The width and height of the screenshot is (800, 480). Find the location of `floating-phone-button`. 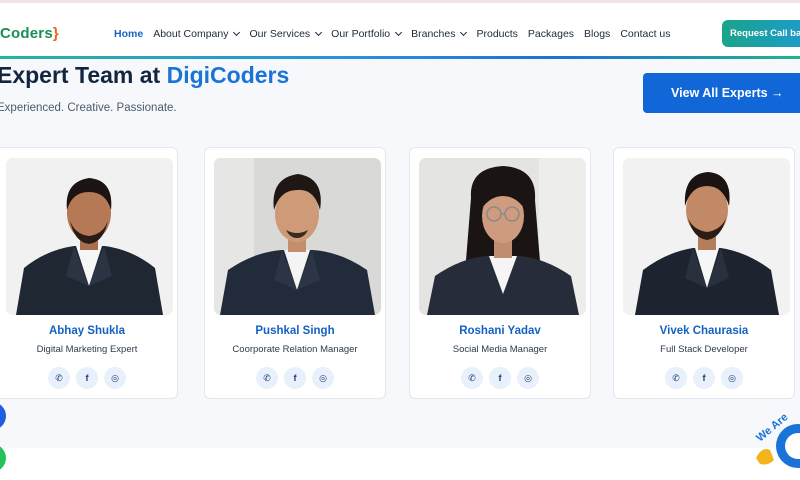

floating-phone-button is located at coordinates (3, 416).